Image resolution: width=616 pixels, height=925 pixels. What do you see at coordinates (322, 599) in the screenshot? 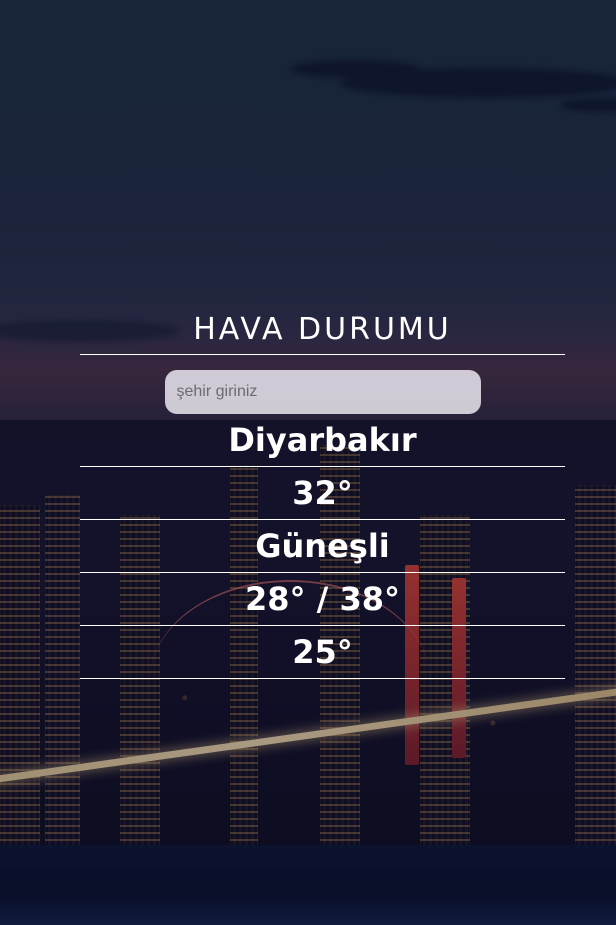
I see `min-max-temperature: 28° / 38°` at bounding box center [322, 599].